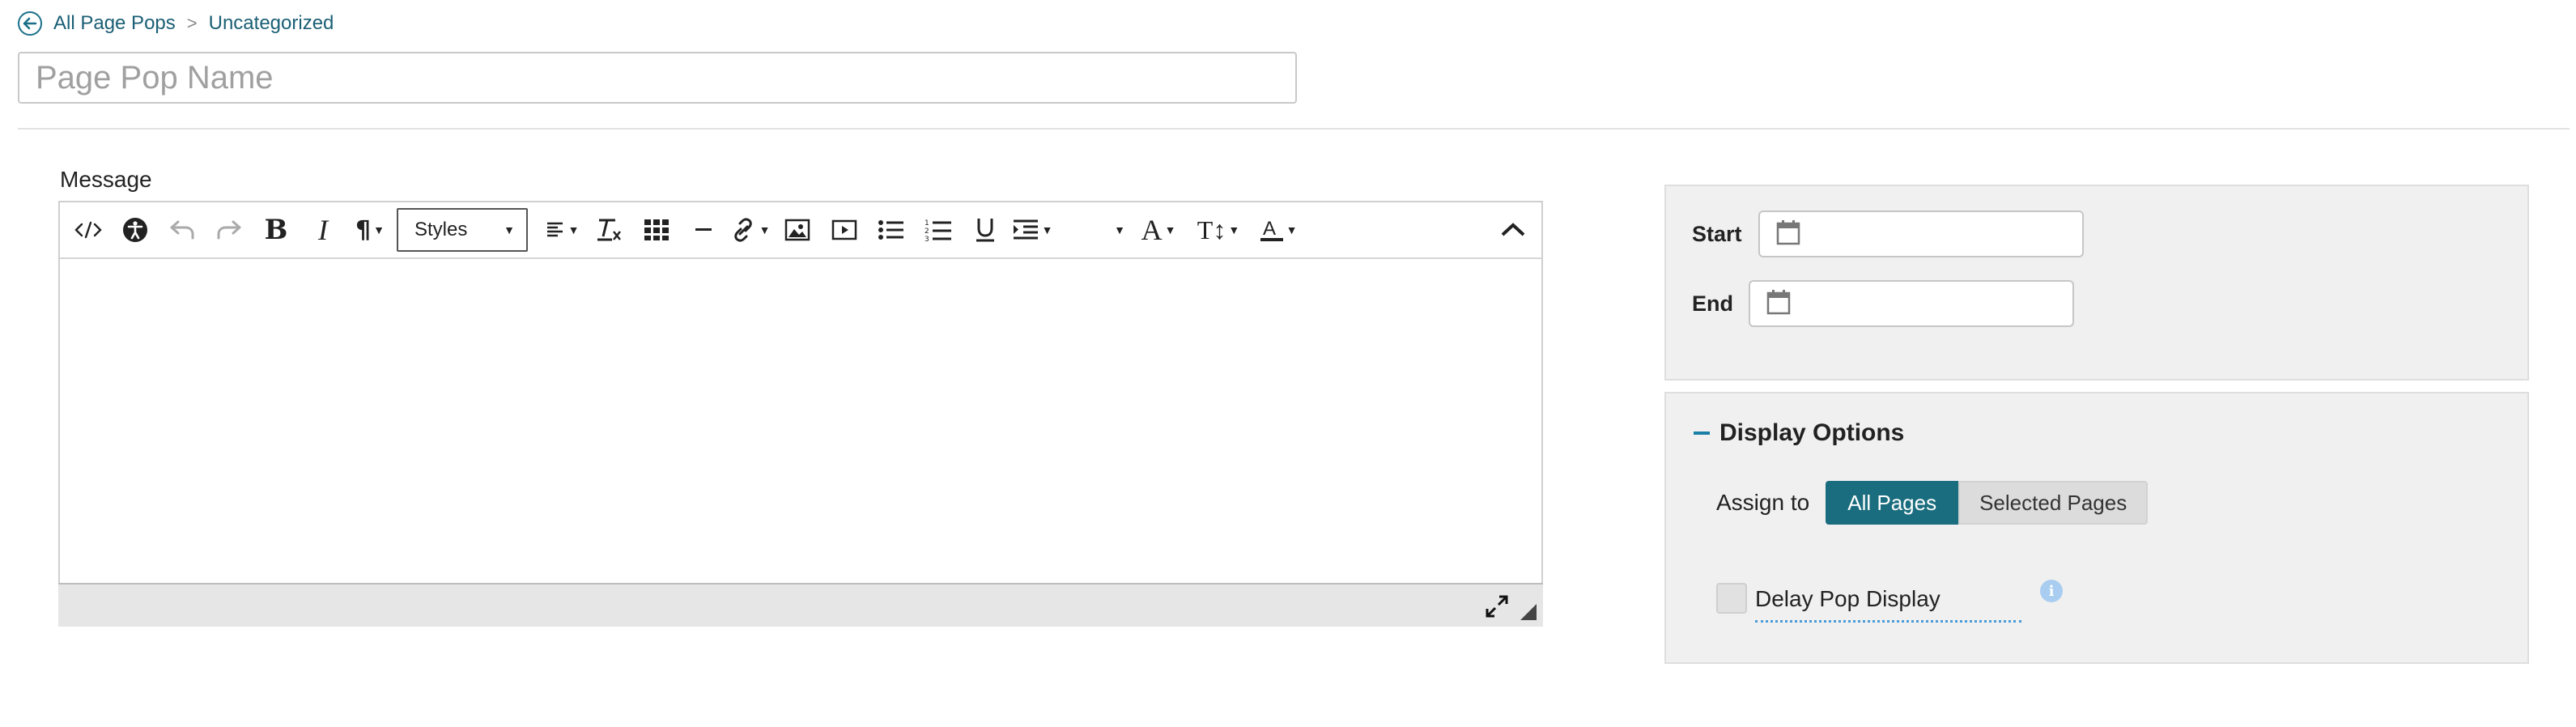 Image resolution: width=2576 pixels, height=727 pixels. I want to click on numbered-list-icon: 123, so click(939, 230).